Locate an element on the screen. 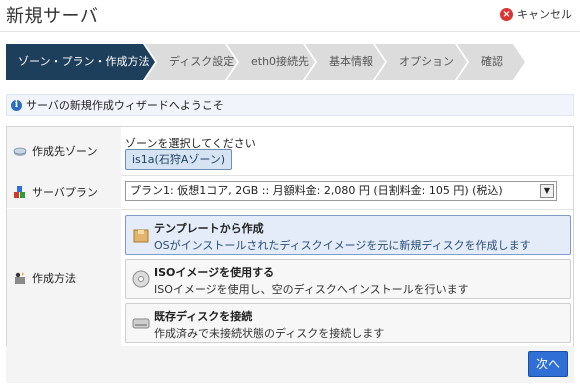  method-option-title: テンプレートから作成 is located at coordinates (209, 228).